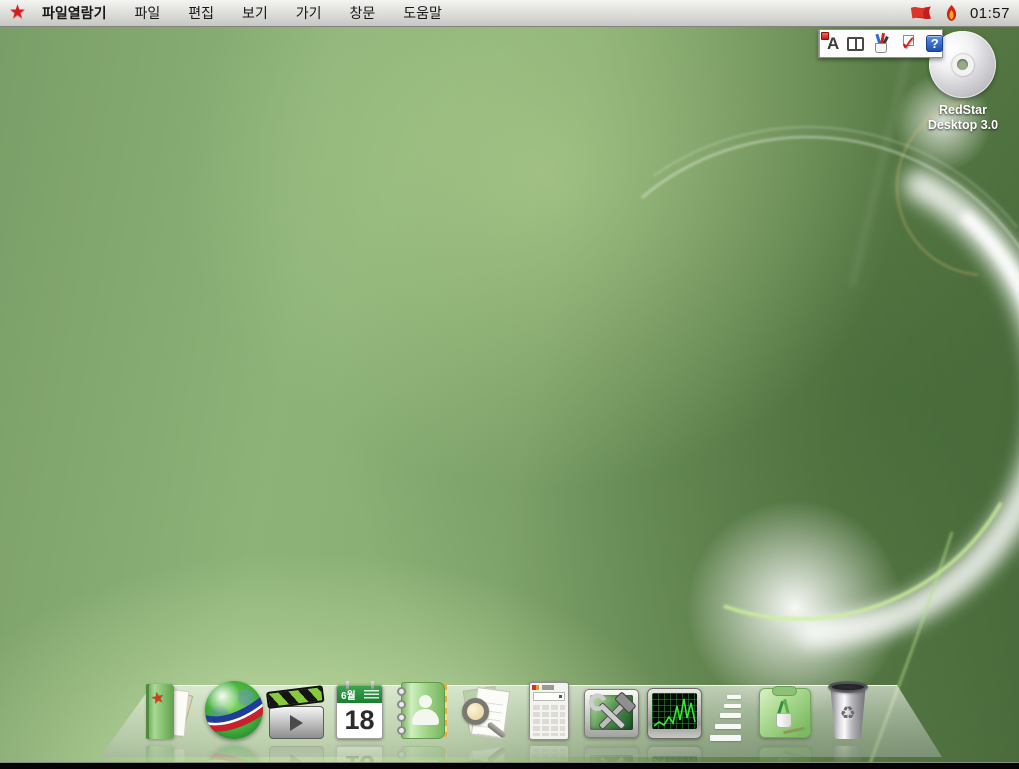  I want to click on menu-file: 파일, so click(147, 13).